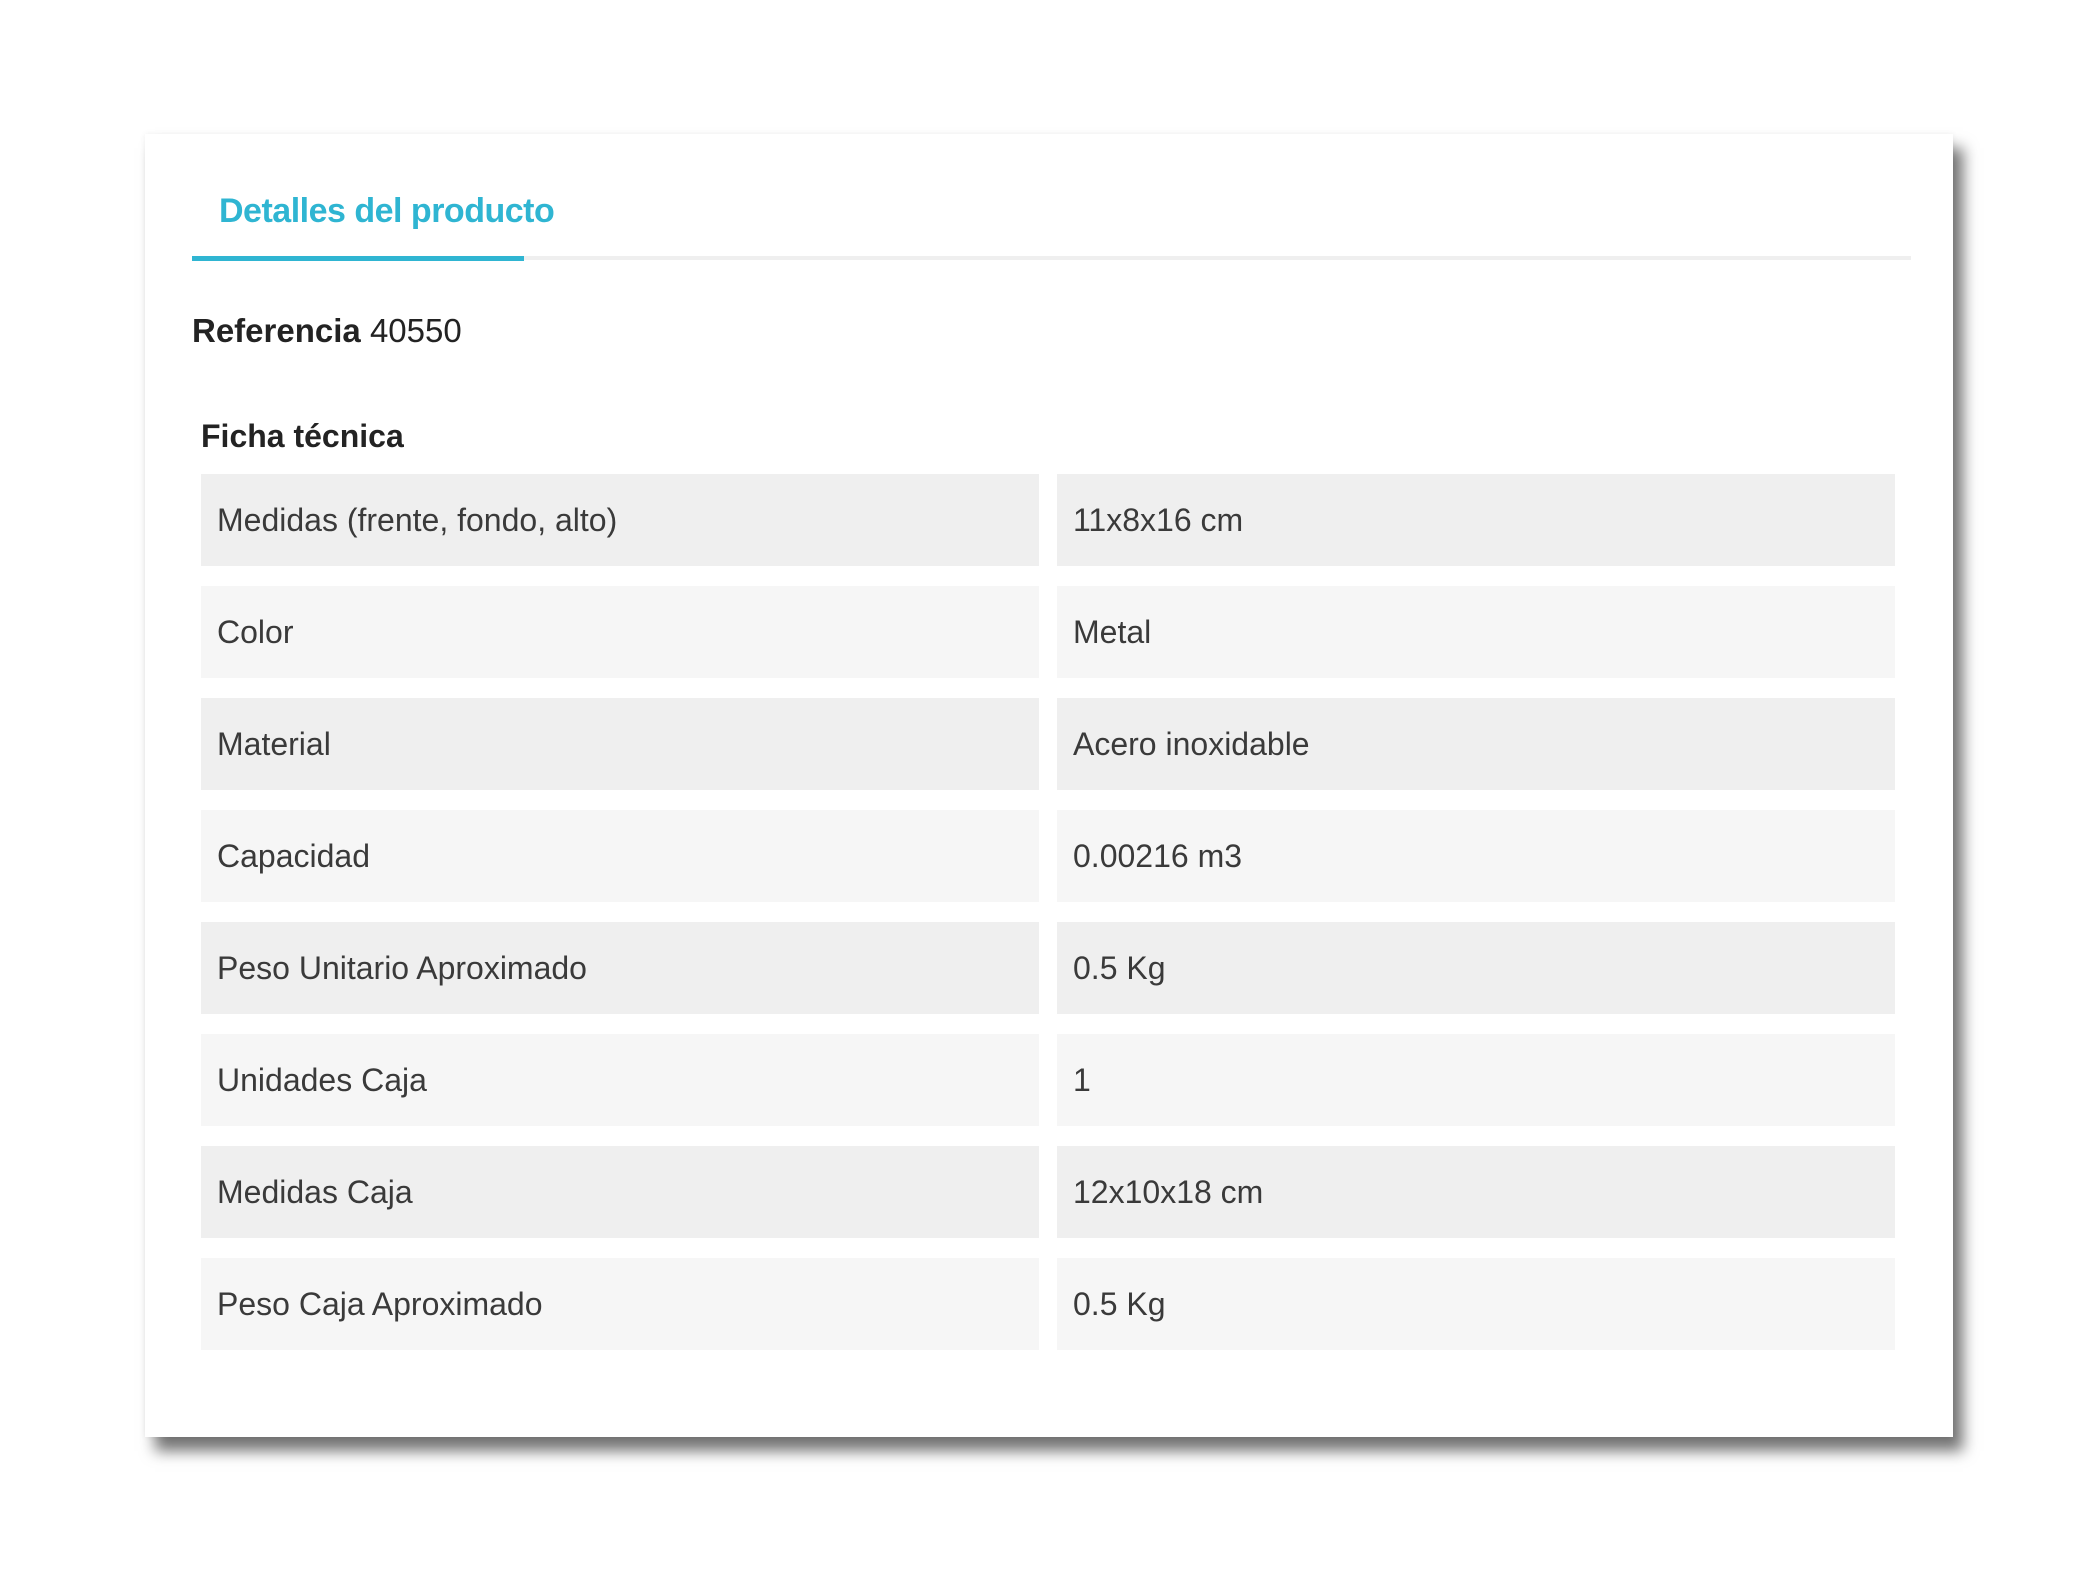 Image resolution: width=2100 pixels, height=1576 pixels. What do you see at coordinates (1049, 744) in the screenshot?
I see `table-row: Material Acero inoxidable` at bounding box center [1049, 744].